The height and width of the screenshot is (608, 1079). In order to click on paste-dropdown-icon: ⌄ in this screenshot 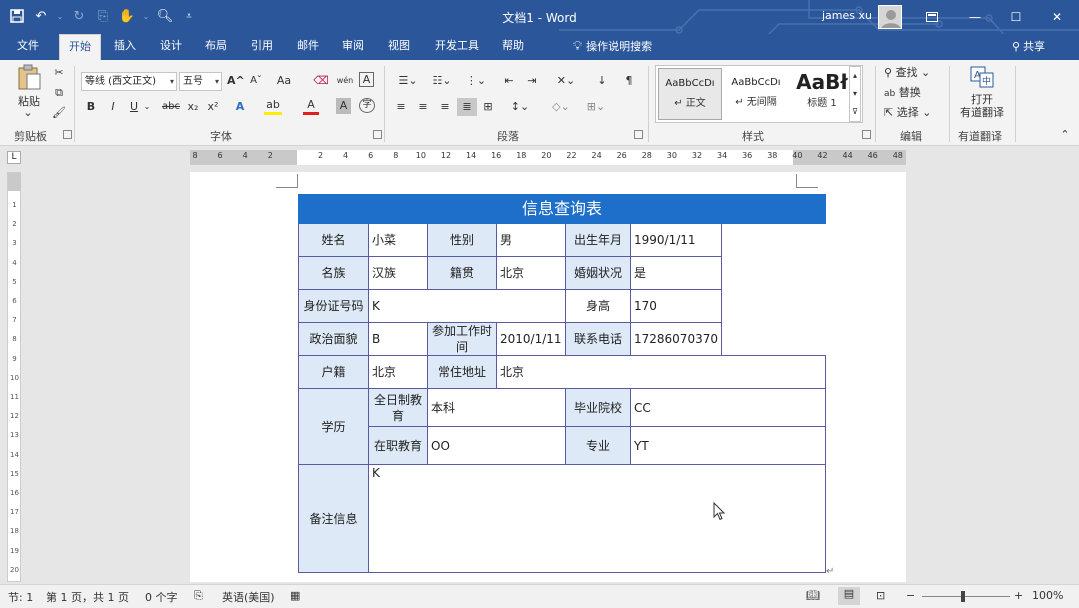, I will do `click(28, 113)`.